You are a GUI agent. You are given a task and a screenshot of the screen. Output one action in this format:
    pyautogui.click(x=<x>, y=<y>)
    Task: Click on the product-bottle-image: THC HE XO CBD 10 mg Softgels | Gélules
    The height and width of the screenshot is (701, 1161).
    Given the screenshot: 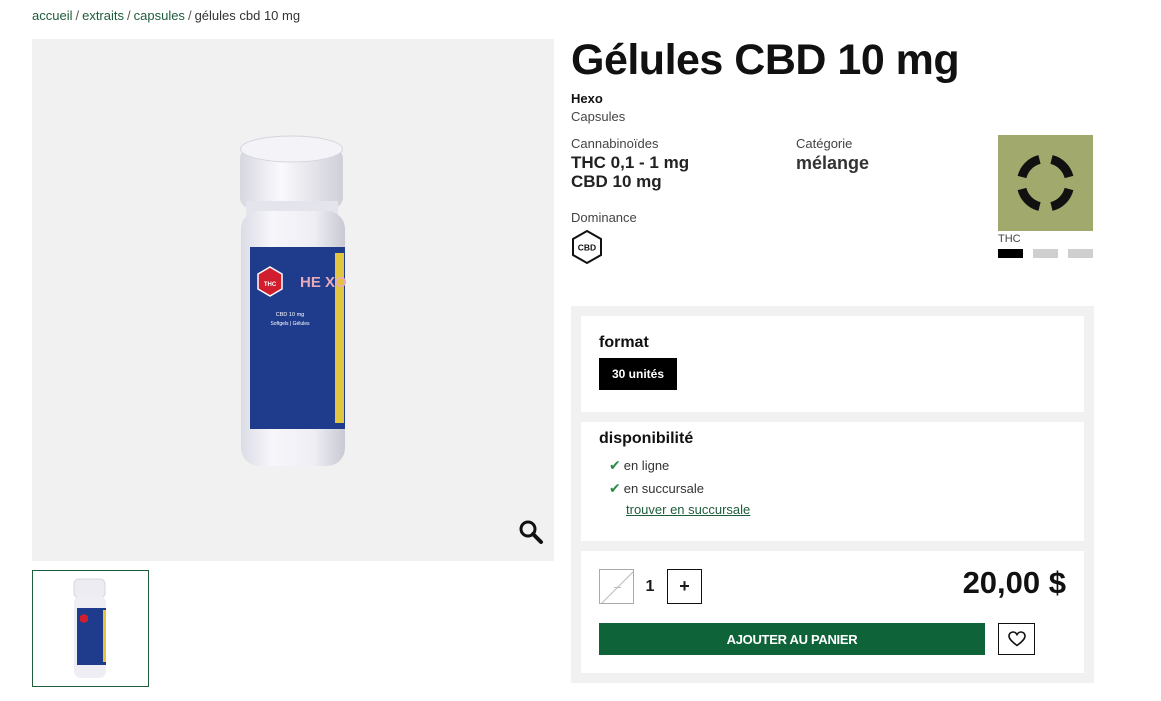 What is the action you would take?
    pyautogui.click(x=293, y=300)
    